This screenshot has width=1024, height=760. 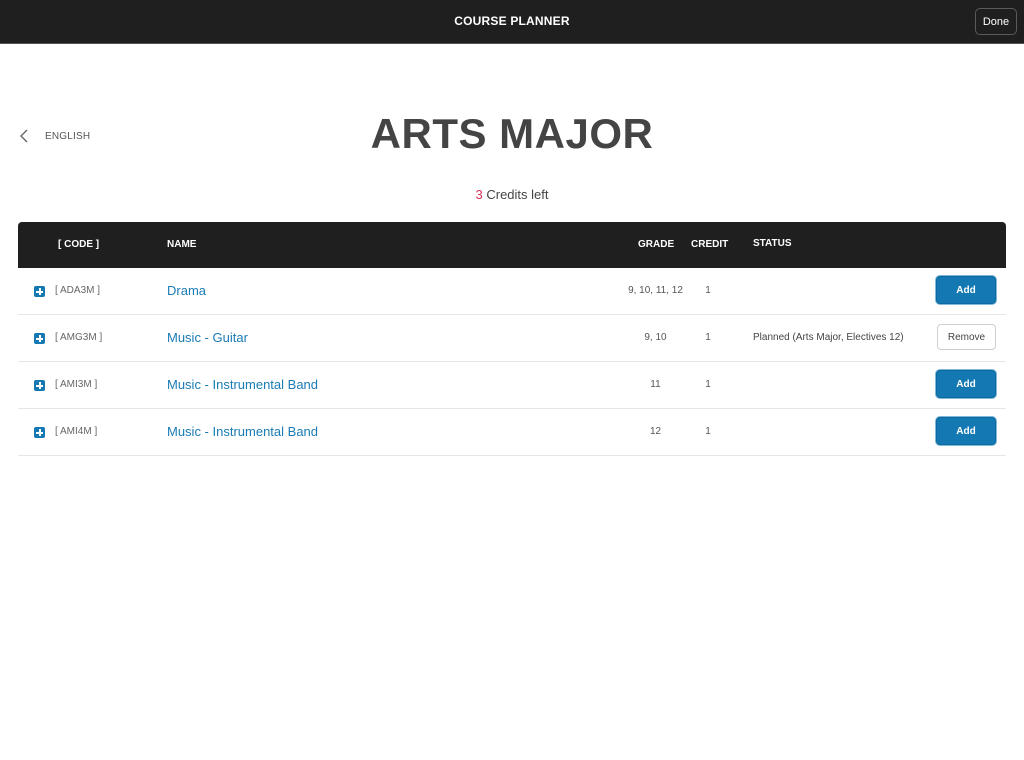 What do you see at coordinates (76, 431) in the screenshot?
I see `course-code: [ AMI4M ]` at bounding box center [76, 431].